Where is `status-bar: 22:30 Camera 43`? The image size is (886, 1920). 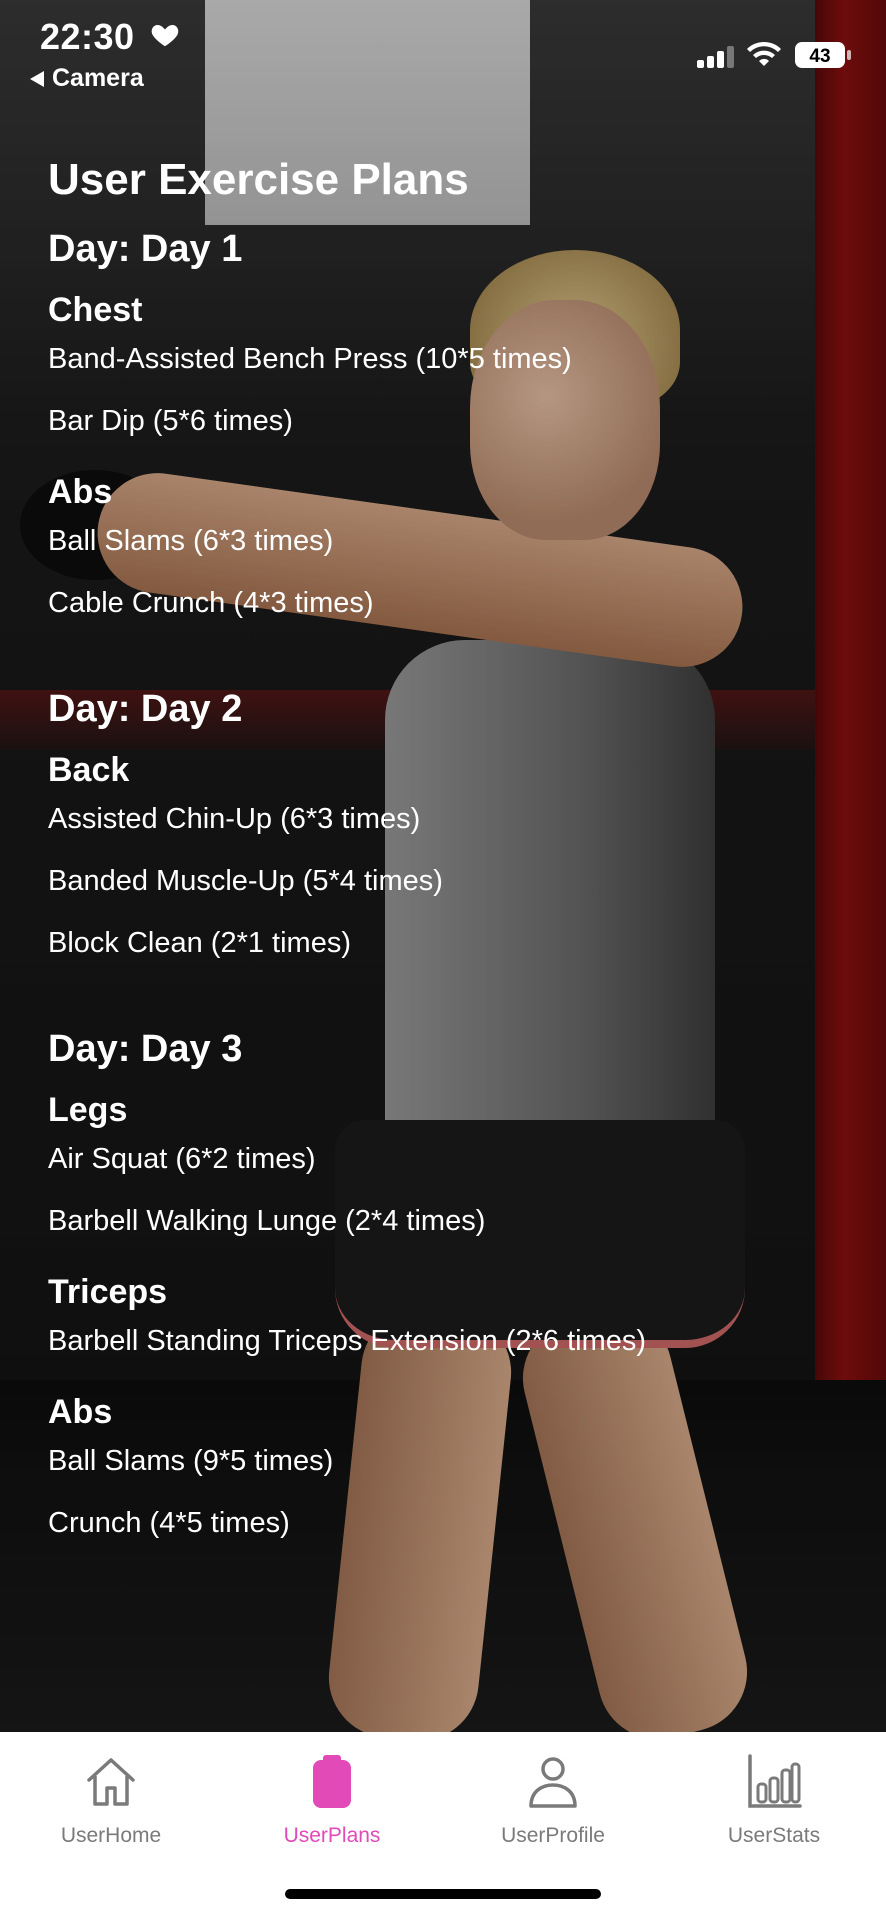
status-bar: 22:30 Camera 43 is located at coordinates (443, 50).